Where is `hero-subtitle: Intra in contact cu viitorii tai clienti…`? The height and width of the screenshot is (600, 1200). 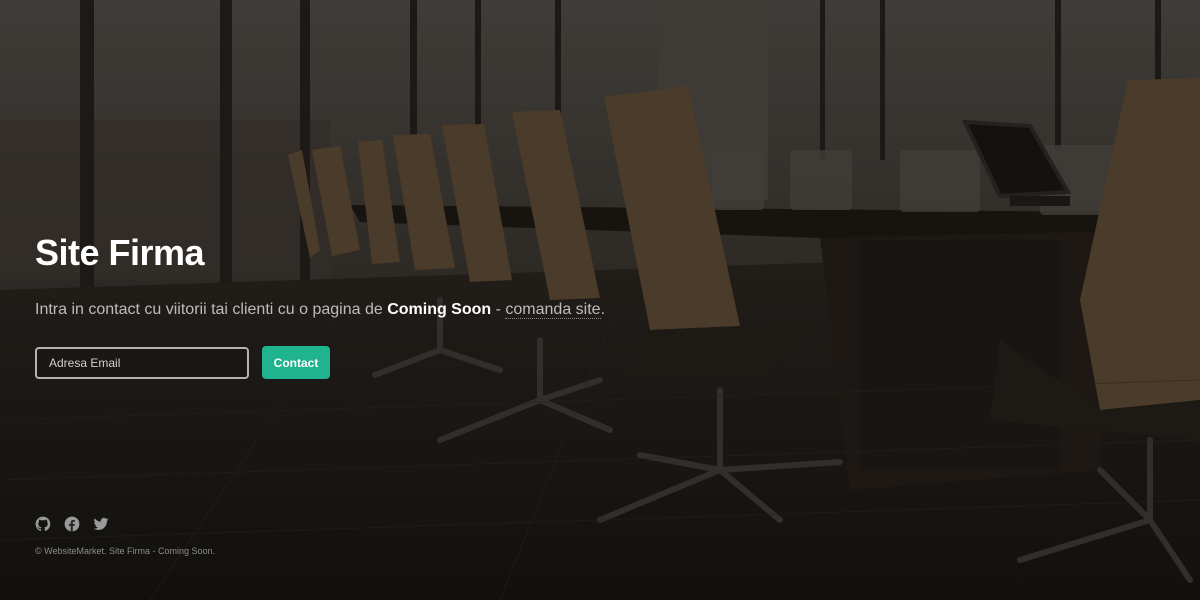
hero-subtitle: Intra in contact cu viitorii tai clienti… is located at coordinates (385, 310).